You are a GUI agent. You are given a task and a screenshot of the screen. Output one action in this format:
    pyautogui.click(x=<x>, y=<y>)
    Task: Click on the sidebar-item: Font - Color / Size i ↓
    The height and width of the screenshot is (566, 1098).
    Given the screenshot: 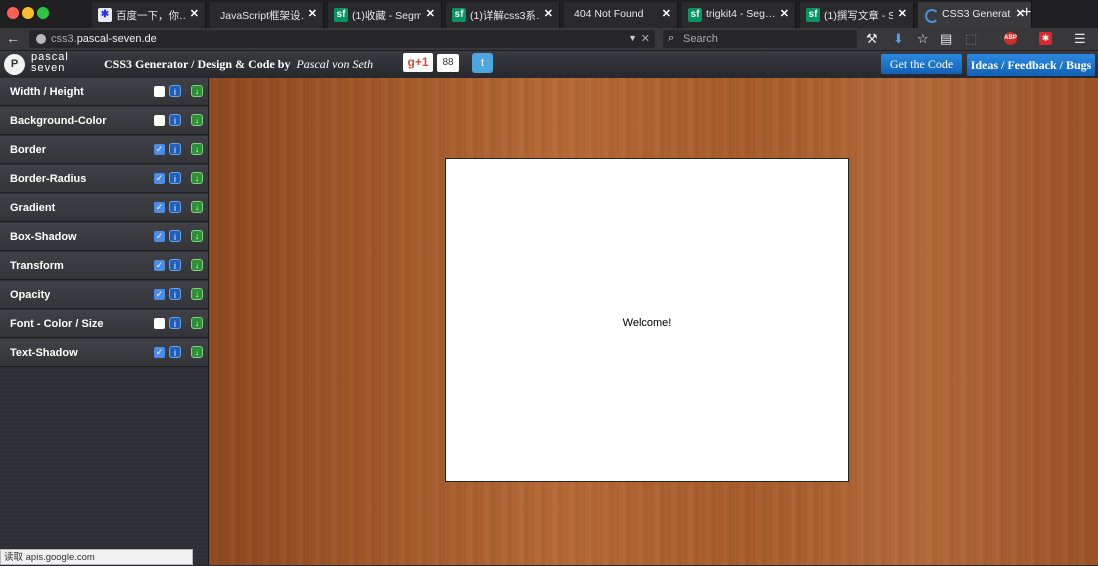 What is the action you would take?
    pyautogui.click(x=104, y=324)
    